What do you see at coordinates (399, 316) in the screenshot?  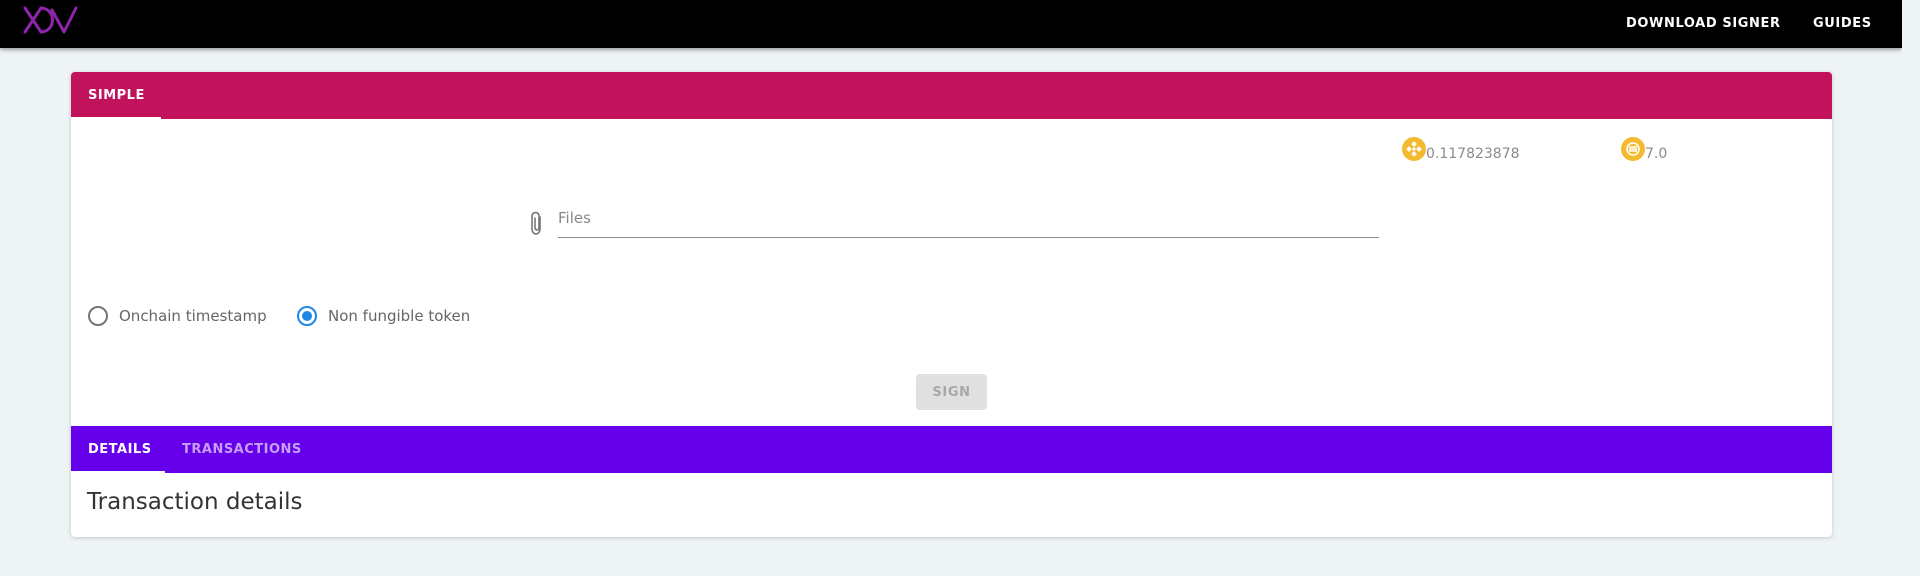 I see `non-fungible-token-label: Non fungible token` at bounding box center [399, 316].